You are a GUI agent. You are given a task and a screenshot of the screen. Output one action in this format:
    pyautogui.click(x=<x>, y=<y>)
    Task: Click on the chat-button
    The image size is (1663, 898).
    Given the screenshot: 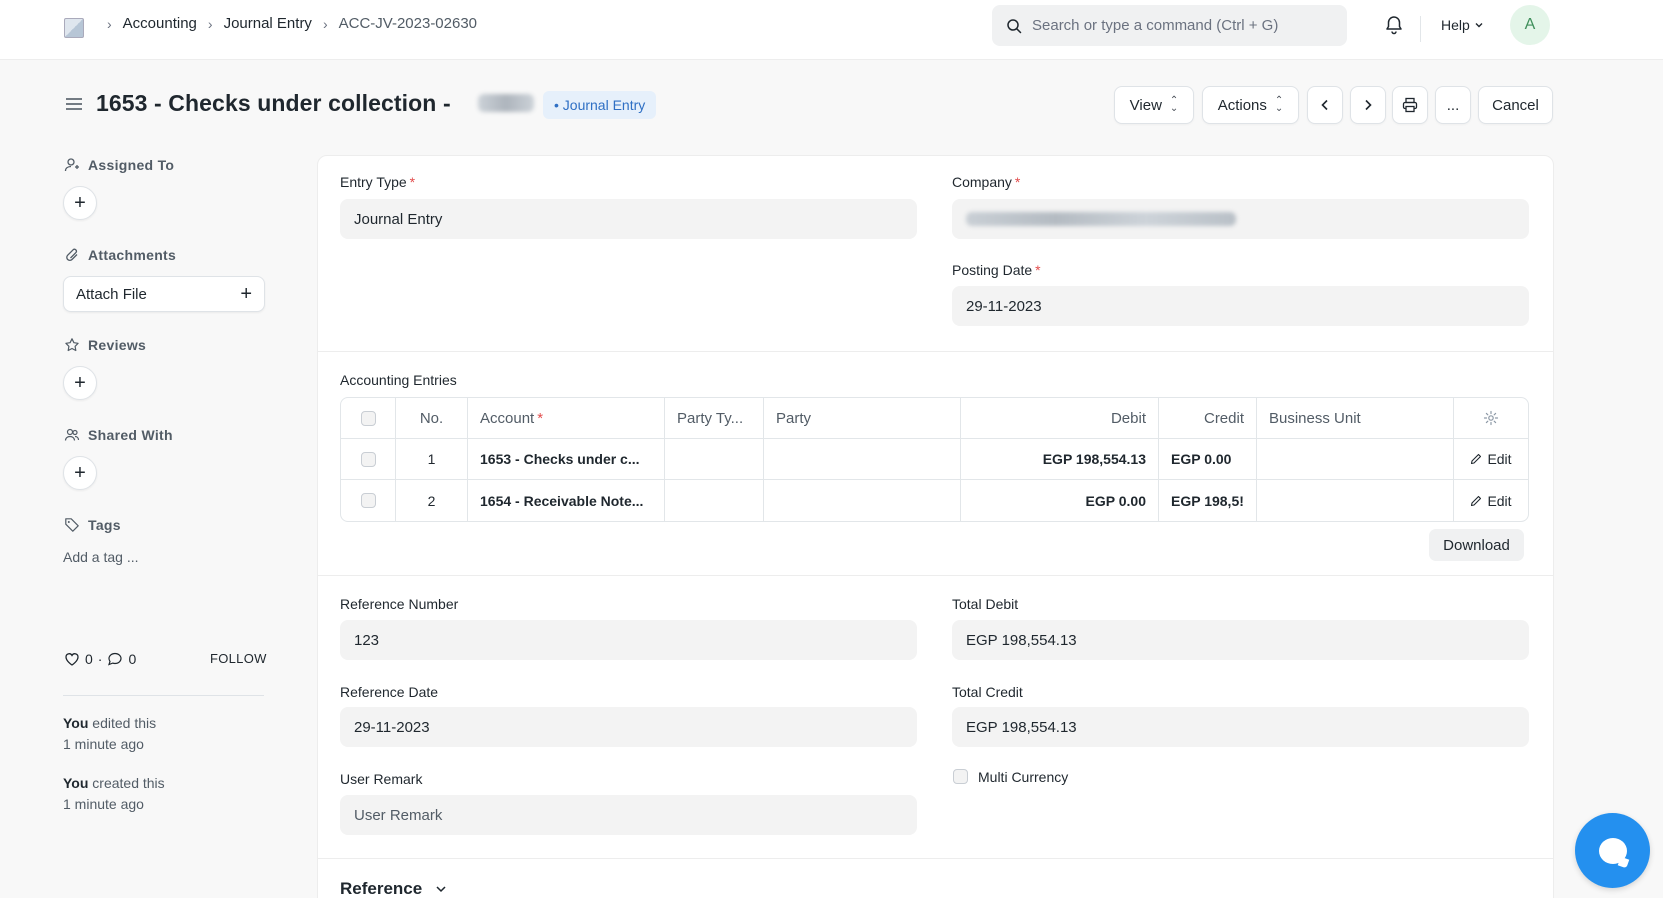 What is the action you would take?
    pyautogui.click(x=1612, y=850)
    